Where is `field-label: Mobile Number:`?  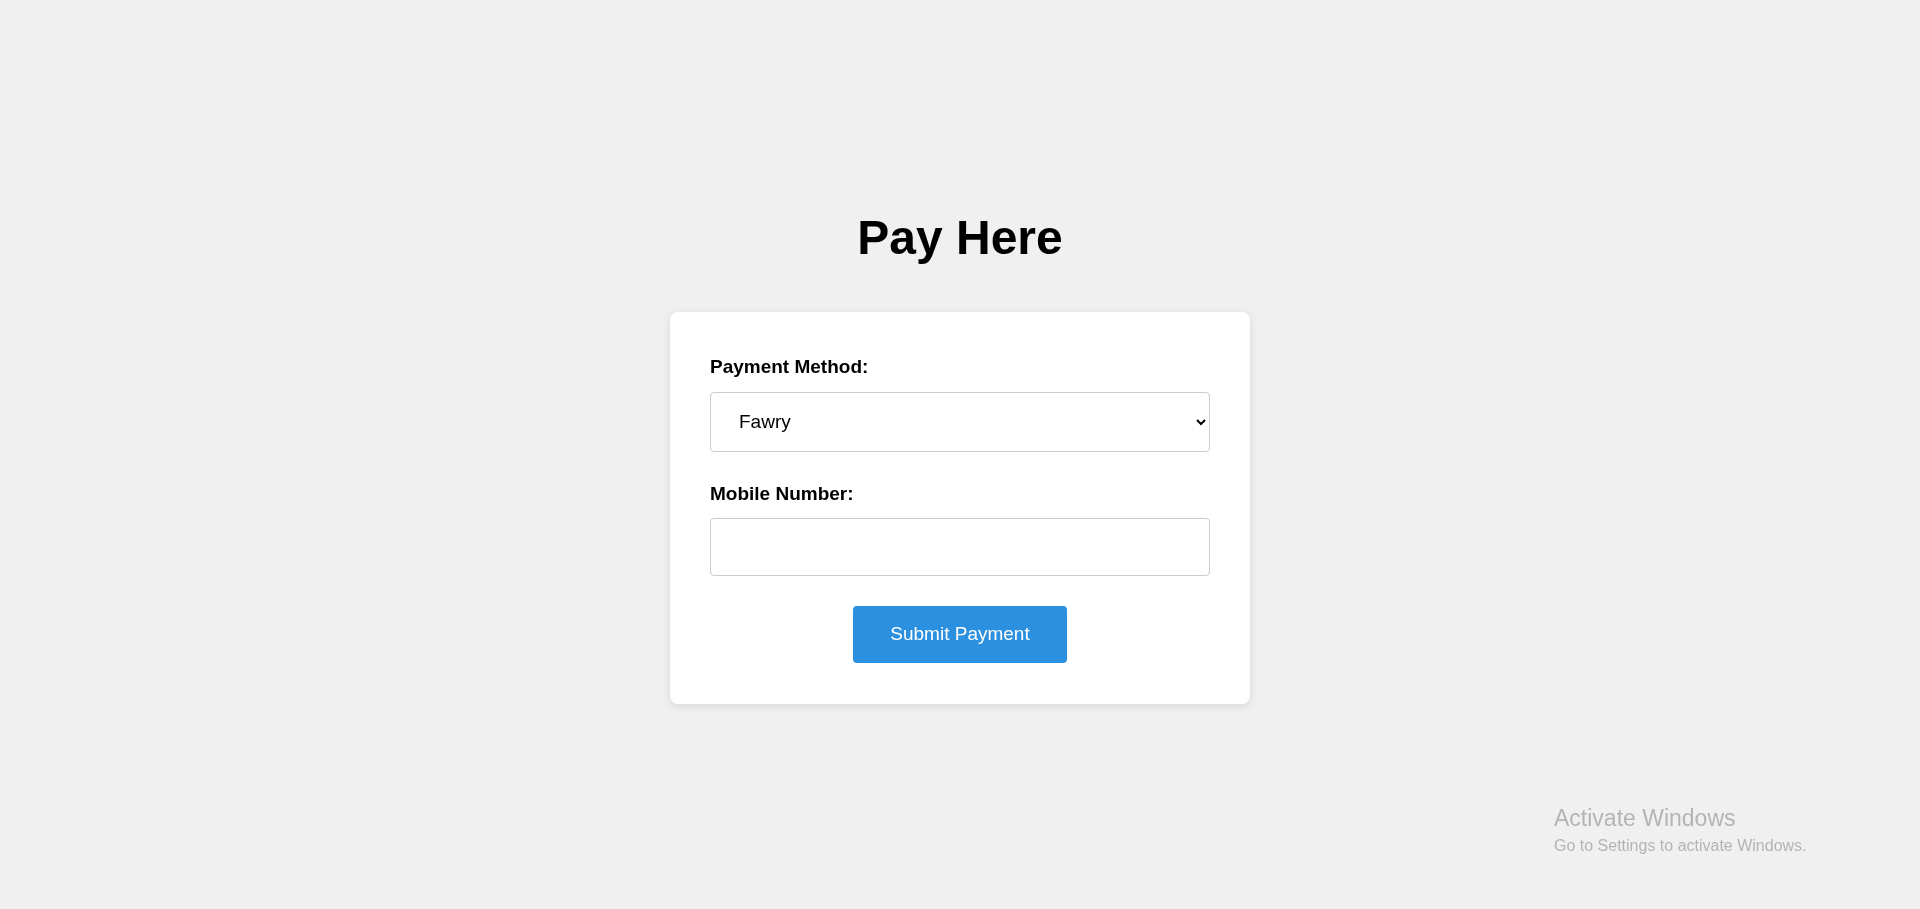 field-label: Mobile Number: is located at coordinates (782, 493).